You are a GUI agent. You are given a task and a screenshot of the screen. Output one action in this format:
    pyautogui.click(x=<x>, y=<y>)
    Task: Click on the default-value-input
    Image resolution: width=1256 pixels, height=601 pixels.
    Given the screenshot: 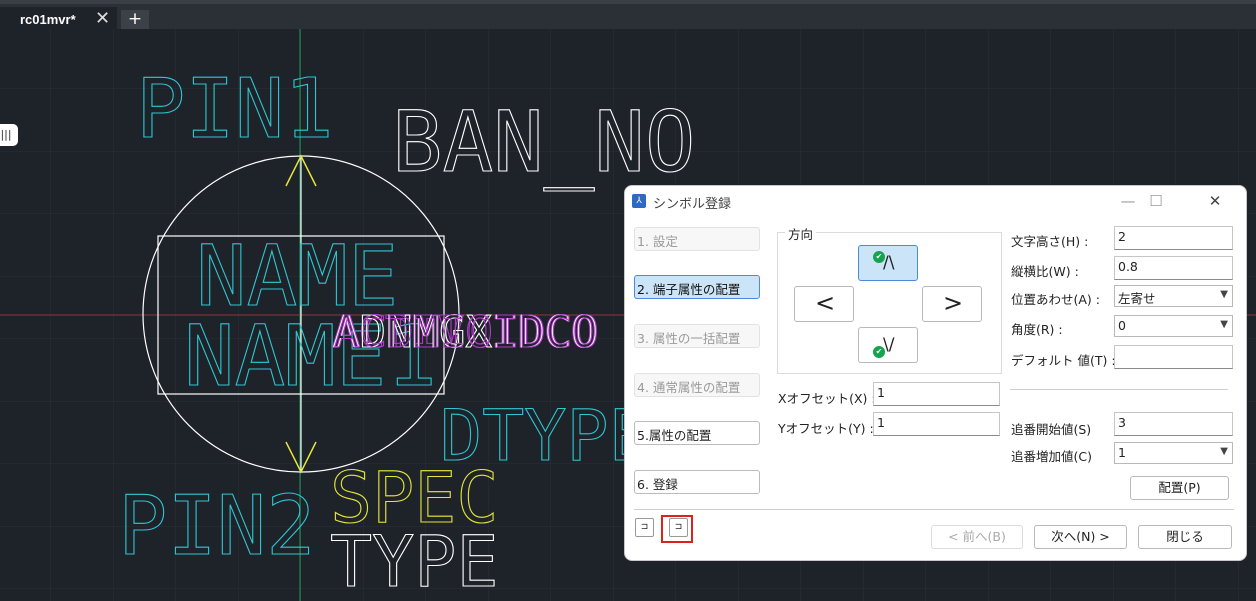 What is the action you would take?
    pyautogui.click(x=1173, y=357)
    